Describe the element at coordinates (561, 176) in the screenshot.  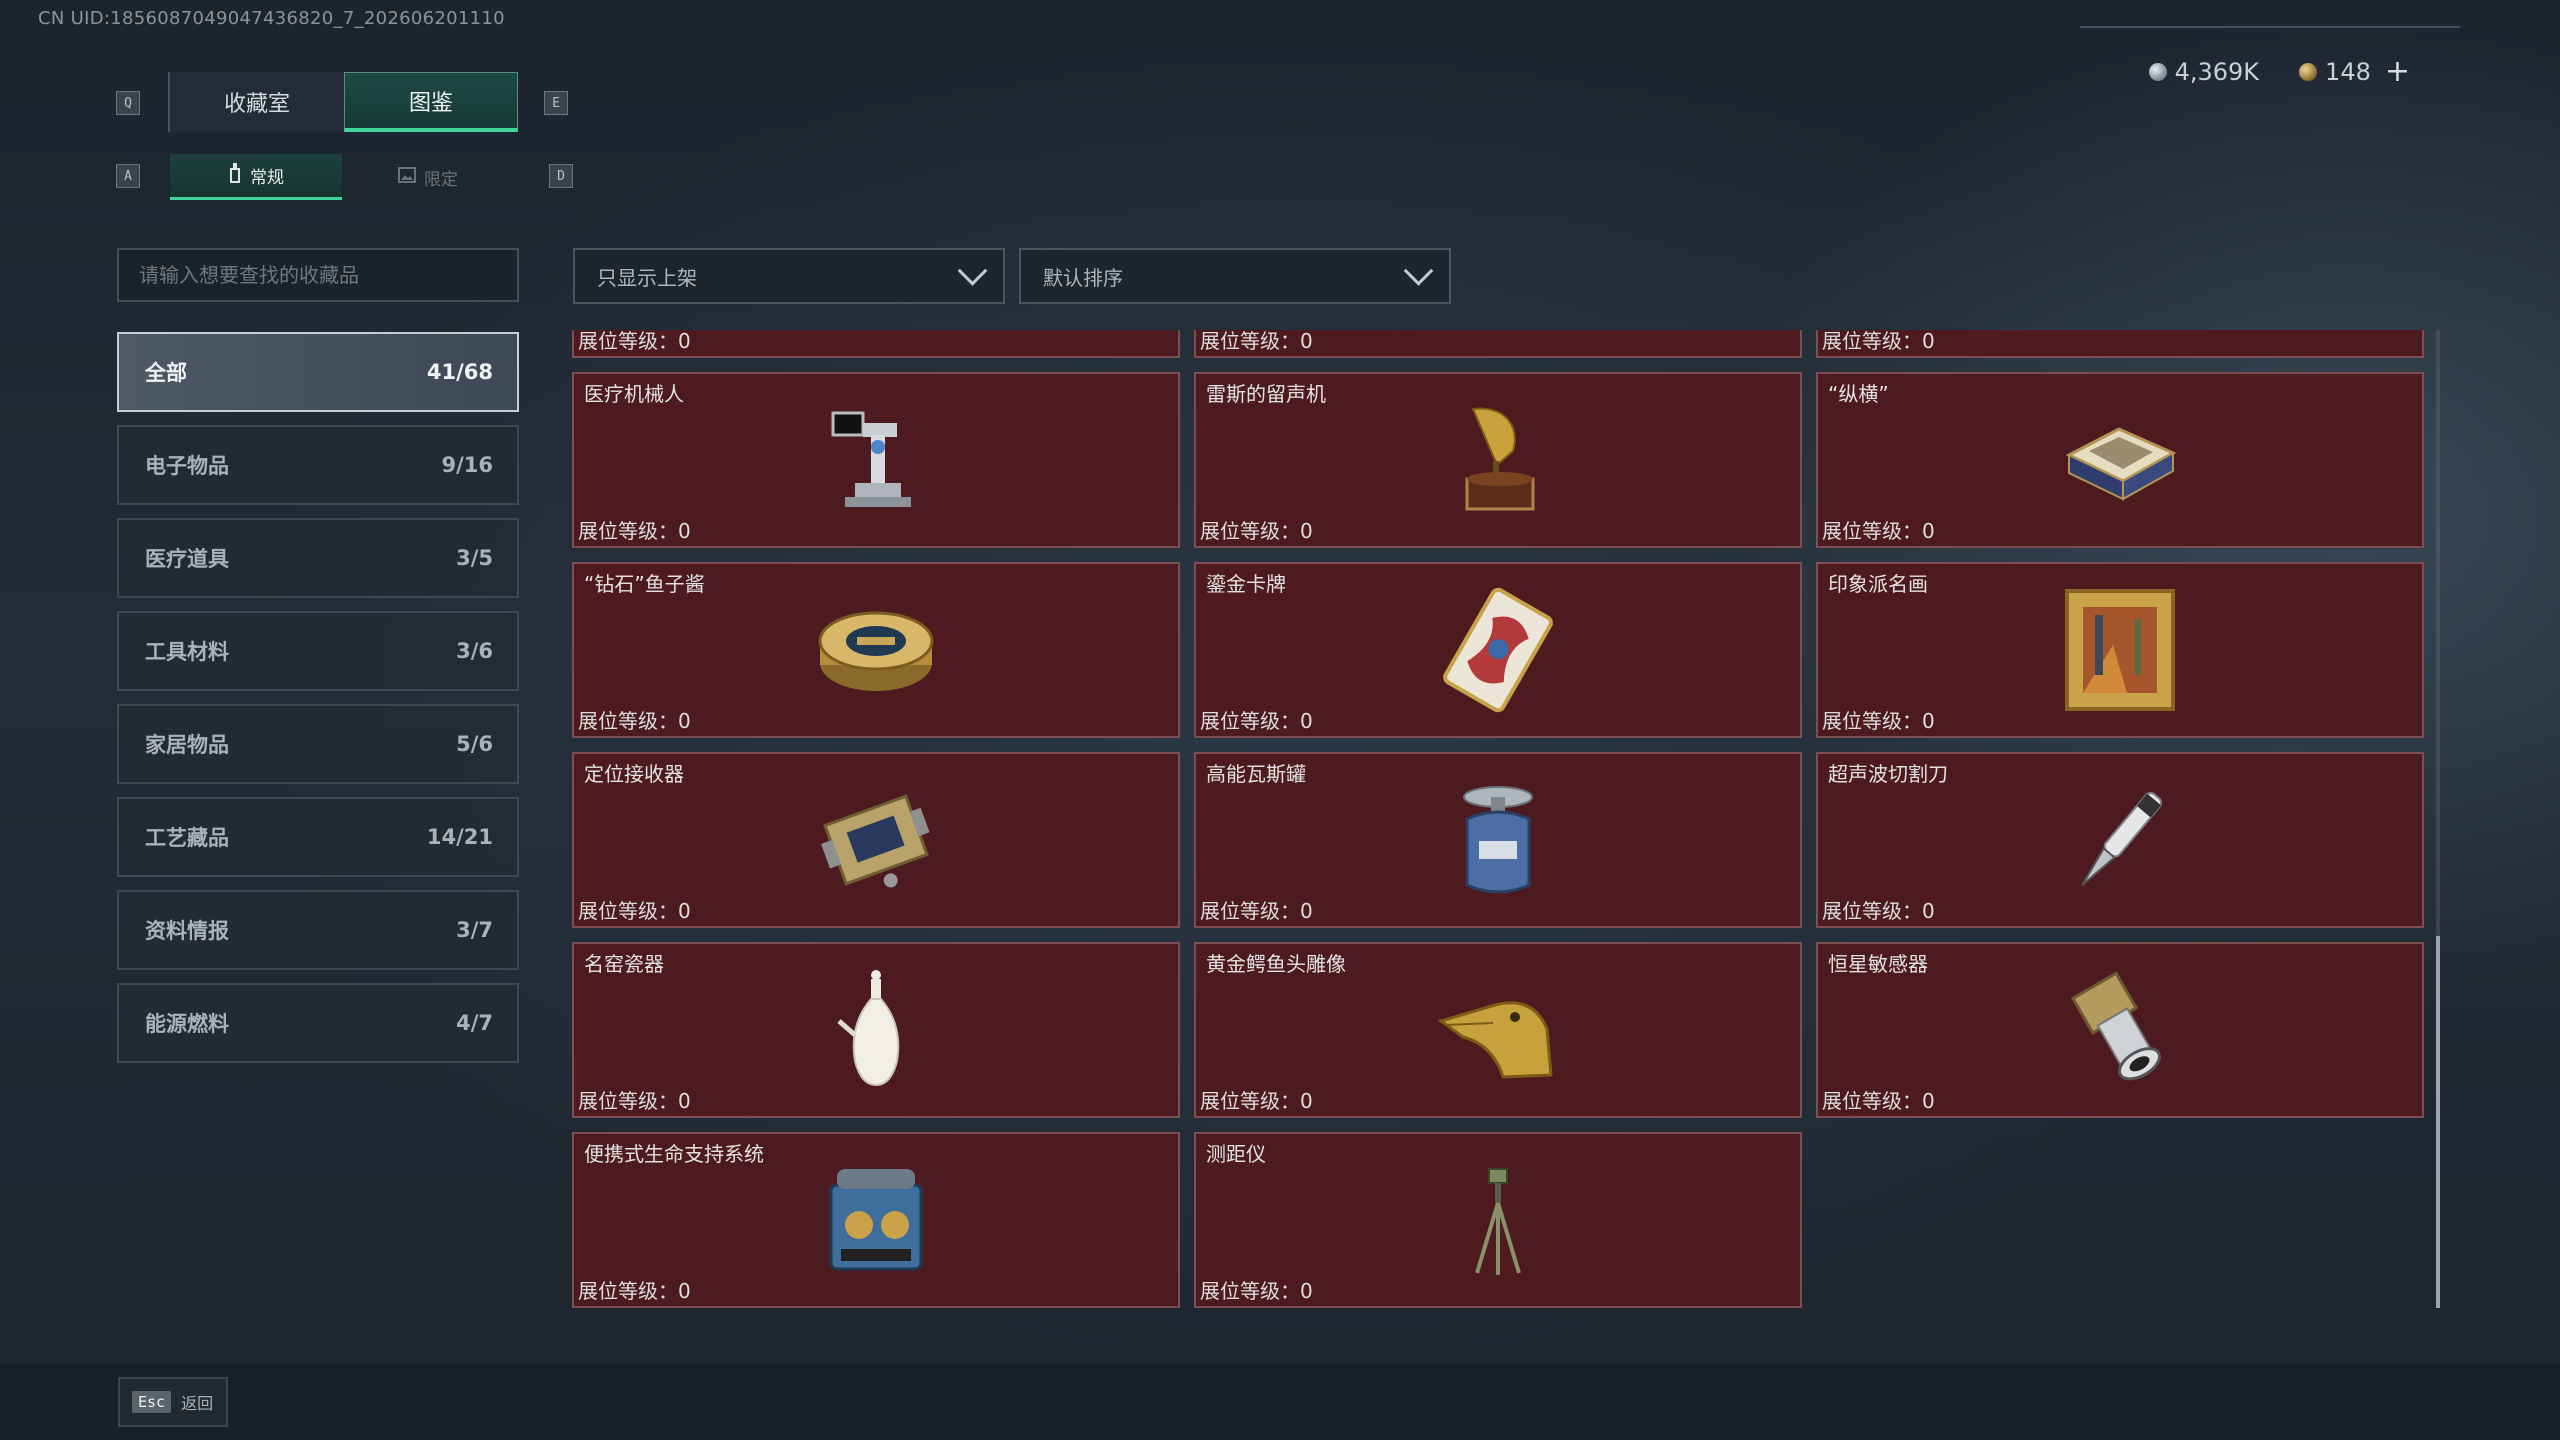
I see `key-hint-d: D` at that location.